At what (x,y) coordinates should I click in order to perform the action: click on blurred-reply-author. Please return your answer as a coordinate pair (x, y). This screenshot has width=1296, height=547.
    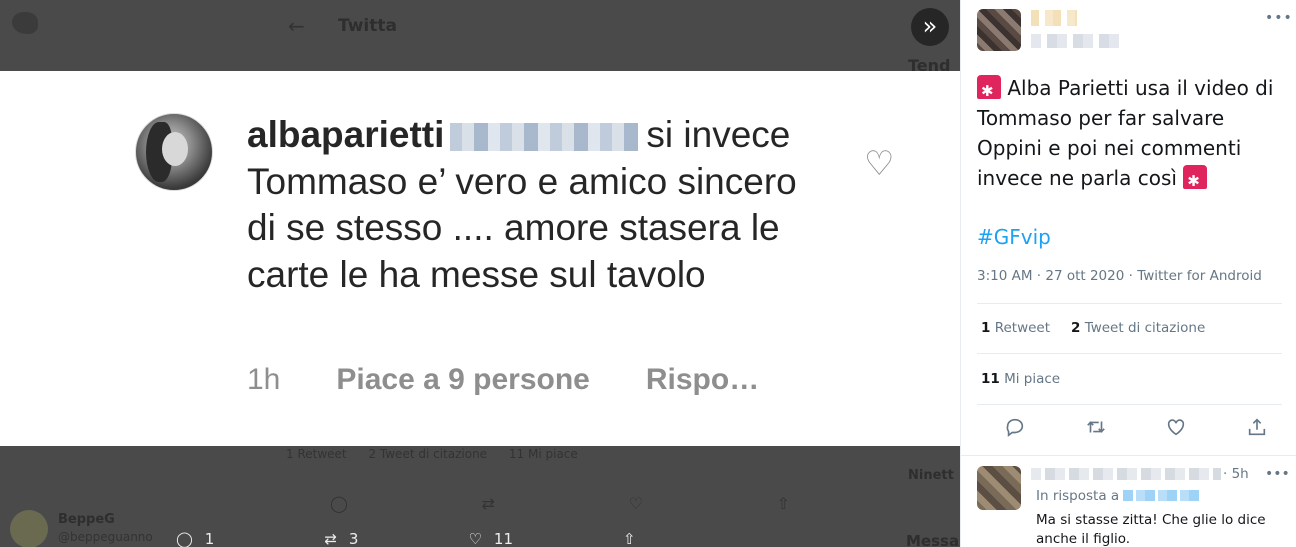
    Looking at the image, I should click on (1126, 474).